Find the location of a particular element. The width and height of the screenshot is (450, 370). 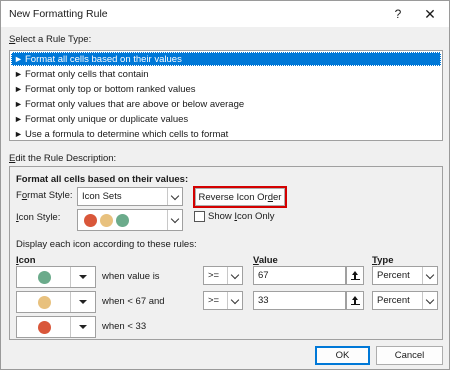

rule-type-item-unique-duplicate: ► Format only unique or duplicate values is located at coordinates (226, 119).